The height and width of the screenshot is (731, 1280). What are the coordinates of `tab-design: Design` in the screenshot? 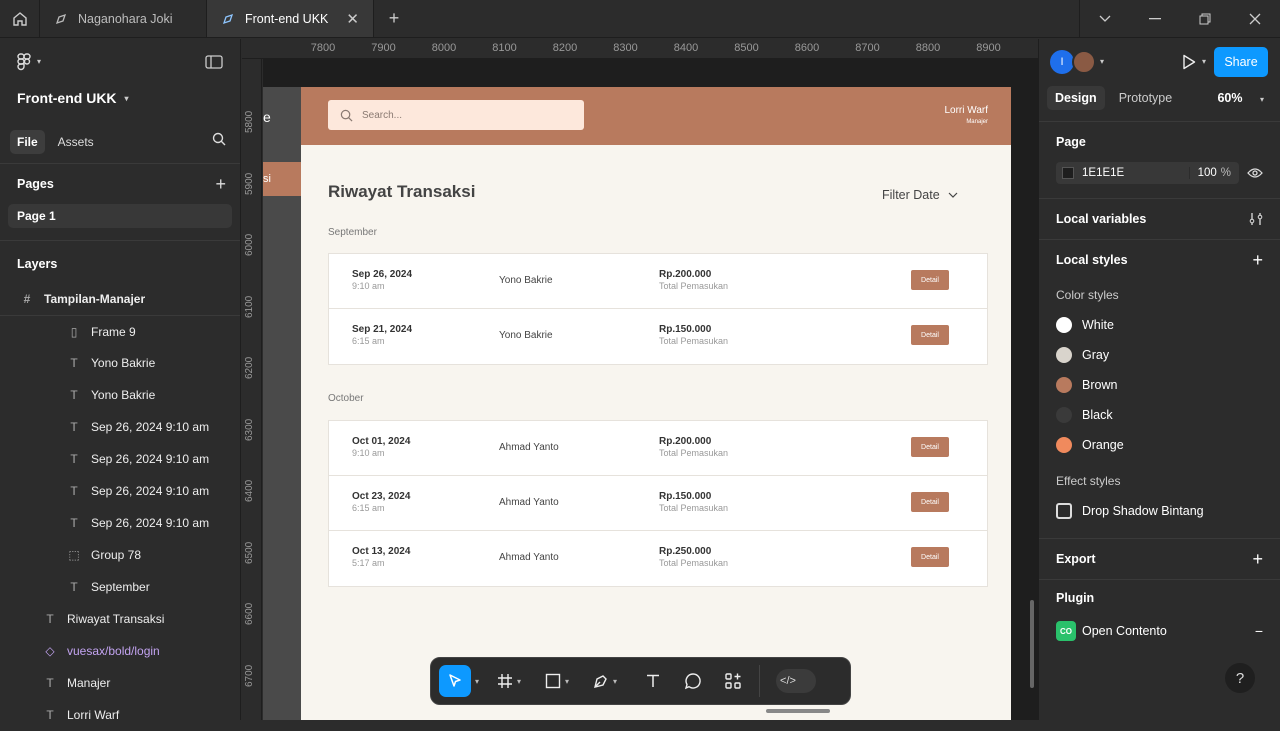 It's located at (1076, 98).